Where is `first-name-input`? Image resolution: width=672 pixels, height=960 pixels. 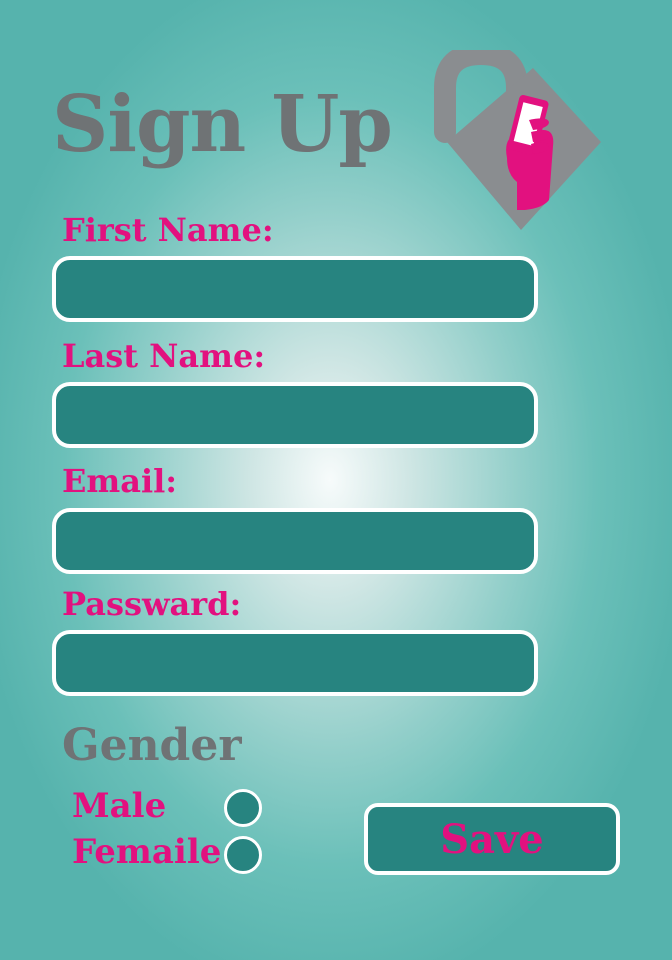
first-name-input is located at coordinates (295, 289).